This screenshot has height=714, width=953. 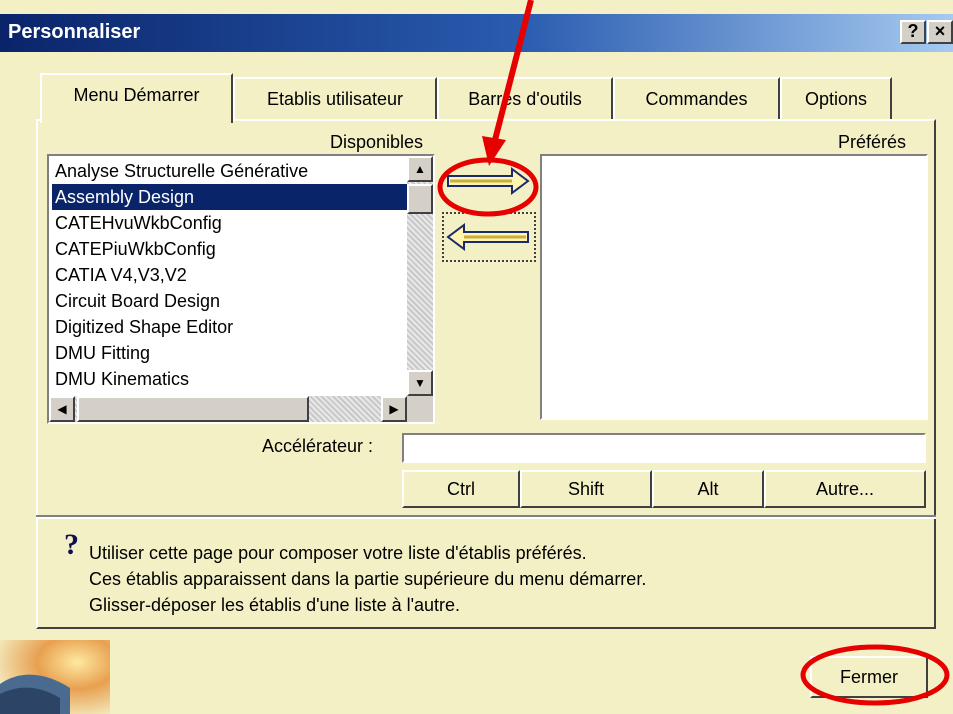 I want to click on tab-menu-demarrer: Menu Démarrer, so click(x=136, y=98).